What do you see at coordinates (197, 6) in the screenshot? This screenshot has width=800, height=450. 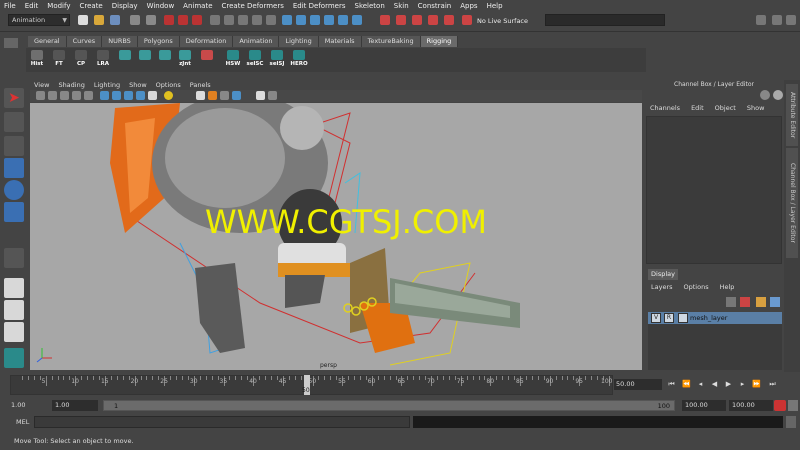 I see `menu-animate: Animate` at bounding box center [197, 6].